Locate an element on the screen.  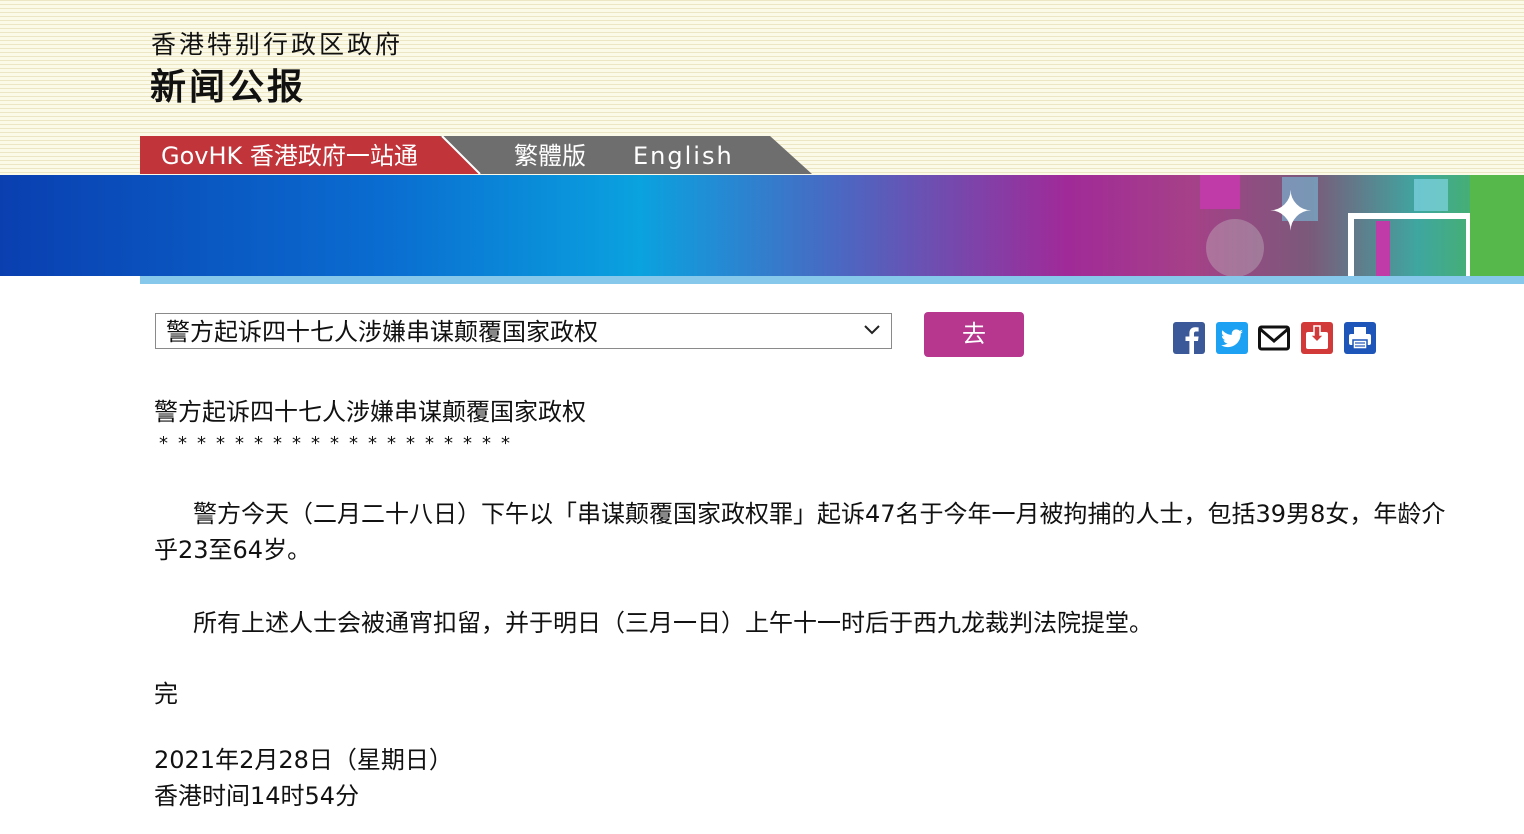
government-name: 香港特别行政区政府 is located at coordinates (277, 44).